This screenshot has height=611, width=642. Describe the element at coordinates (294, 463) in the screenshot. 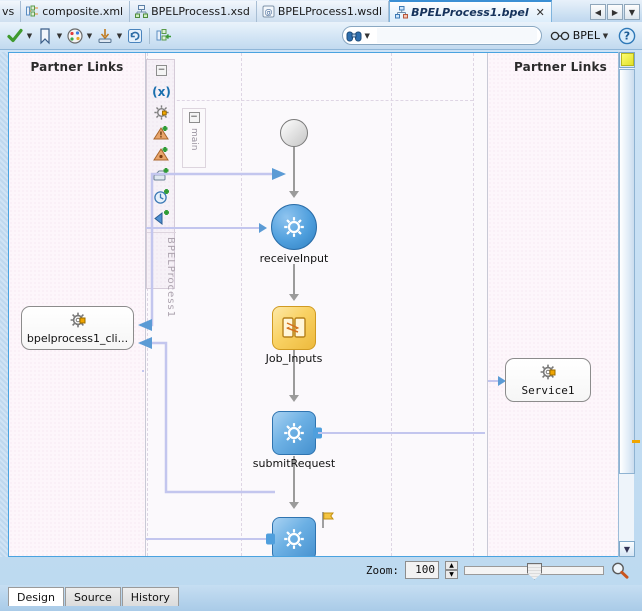

I see `activity-label: submitRequest` at that location.